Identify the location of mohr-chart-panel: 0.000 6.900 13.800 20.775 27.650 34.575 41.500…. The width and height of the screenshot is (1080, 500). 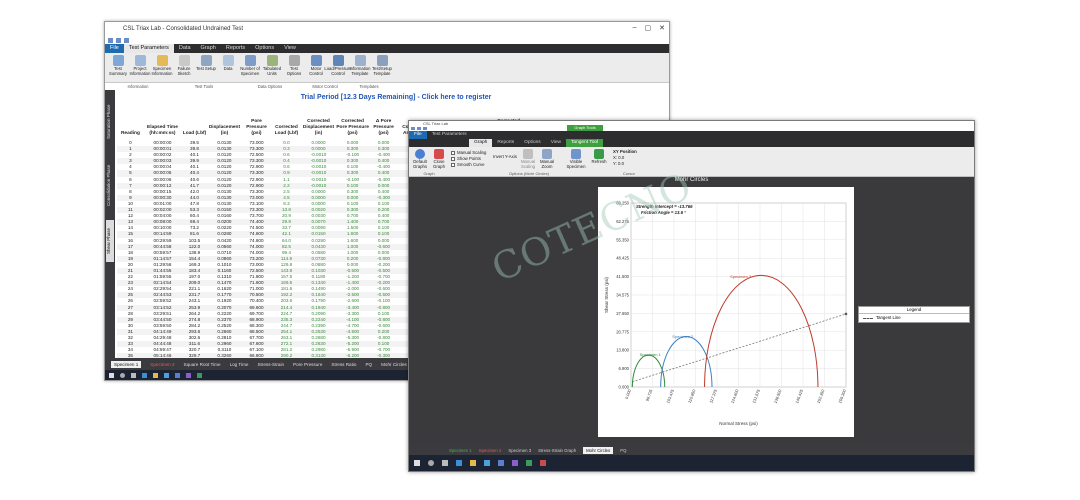
(726, 312).